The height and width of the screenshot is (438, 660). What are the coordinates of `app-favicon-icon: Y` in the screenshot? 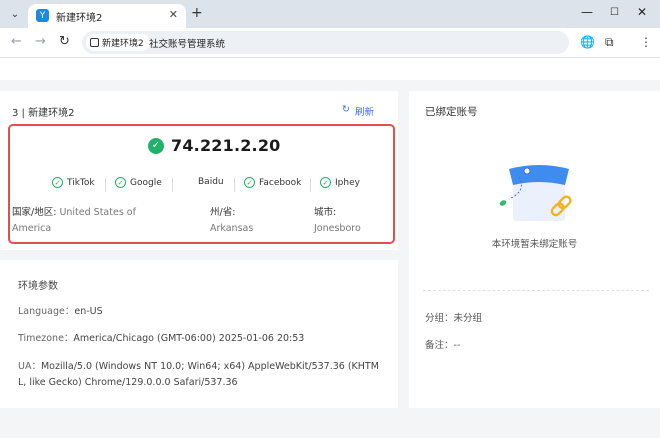 It's located at (42, 15).